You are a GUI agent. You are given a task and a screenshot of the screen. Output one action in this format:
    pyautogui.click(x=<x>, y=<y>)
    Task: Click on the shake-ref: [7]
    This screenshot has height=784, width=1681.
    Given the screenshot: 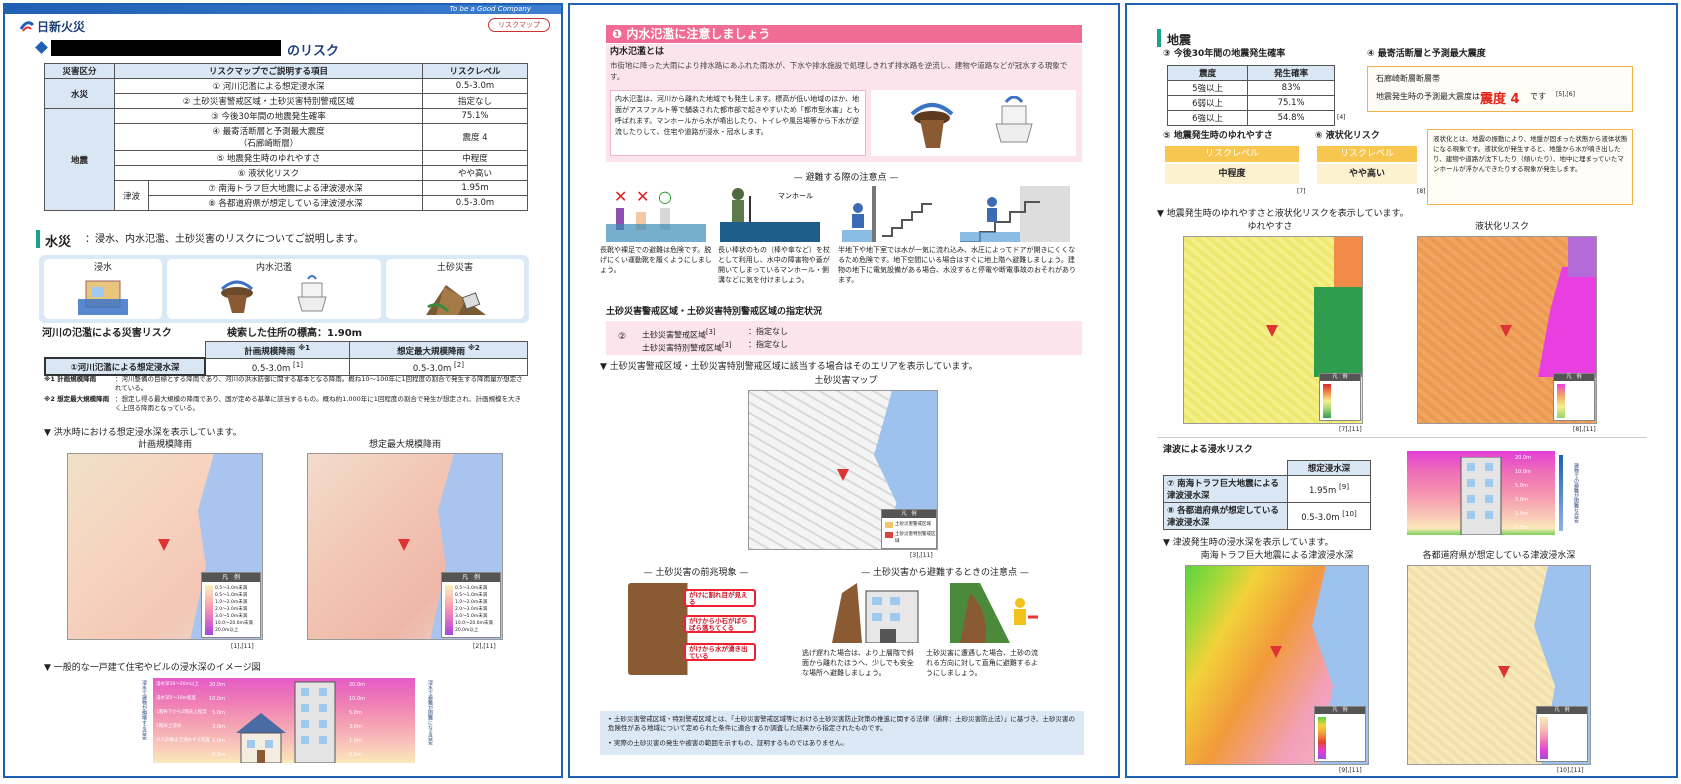 What is the action you would take?
    pyautogui.click(x=1301, y=191)
    